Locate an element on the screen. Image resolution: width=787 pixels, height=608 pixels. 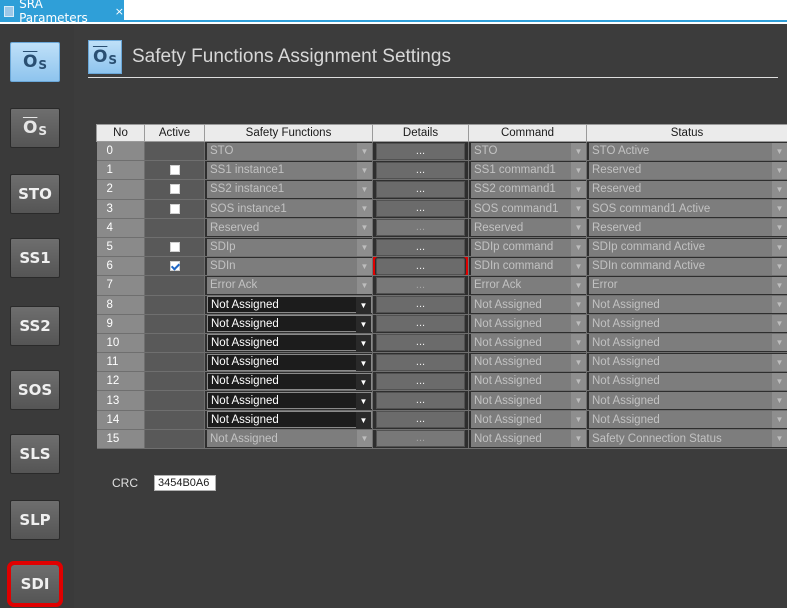
command-dropdown: SS1 command1 ▼ is located at coordinates (528, 170).